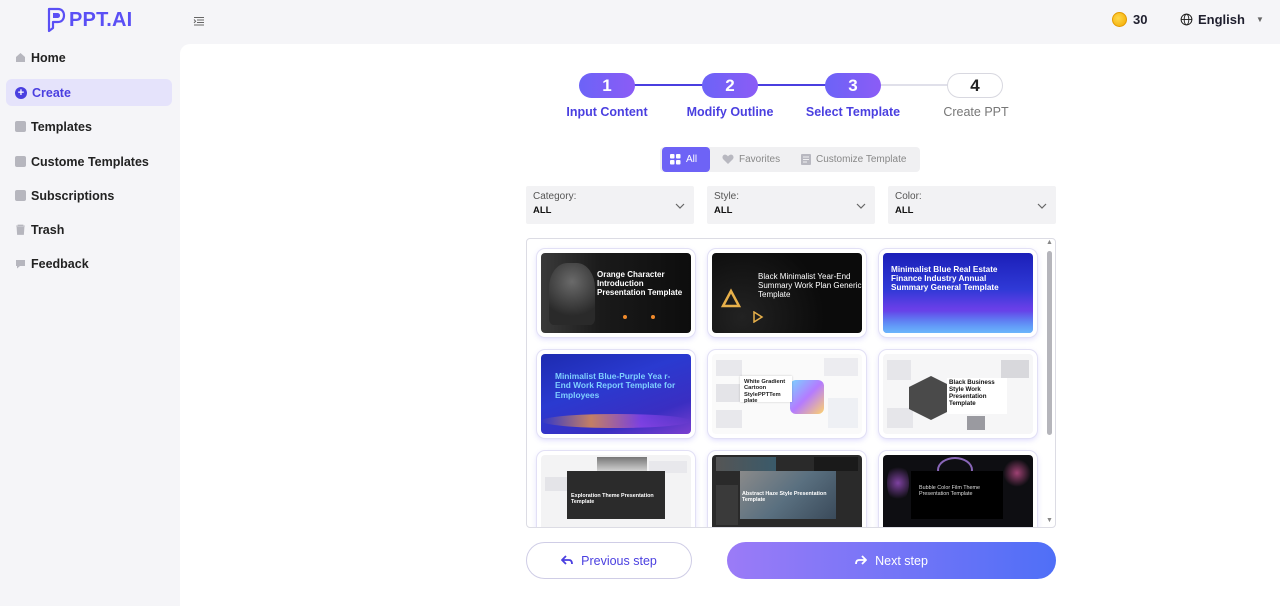 This screenshot has width=1280, height=606. What do you see at coordinates (806, 159) in the screenshot?
I see `document-icon` at bounding box center [806, 159].